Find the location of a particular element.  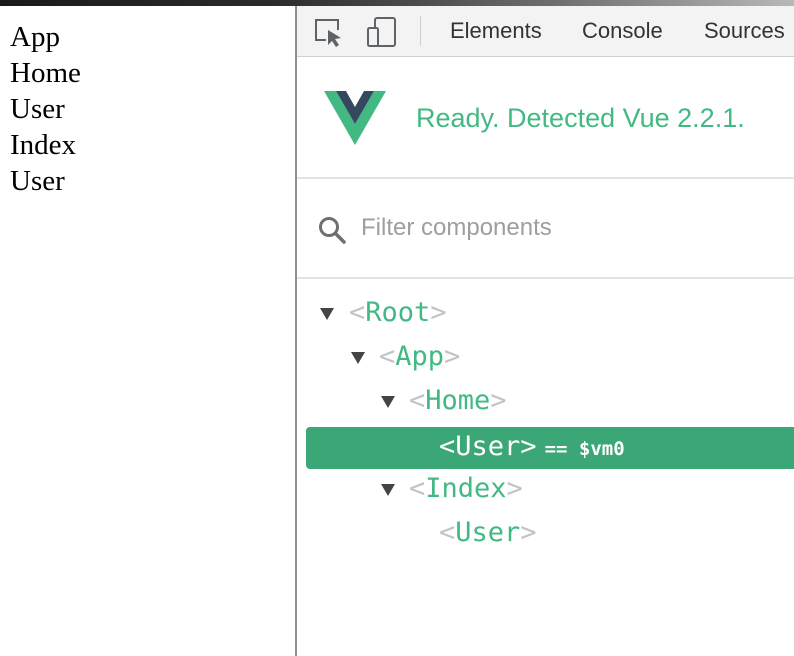

page-lines: App Home User Index User is located at coordinates (147, 102).